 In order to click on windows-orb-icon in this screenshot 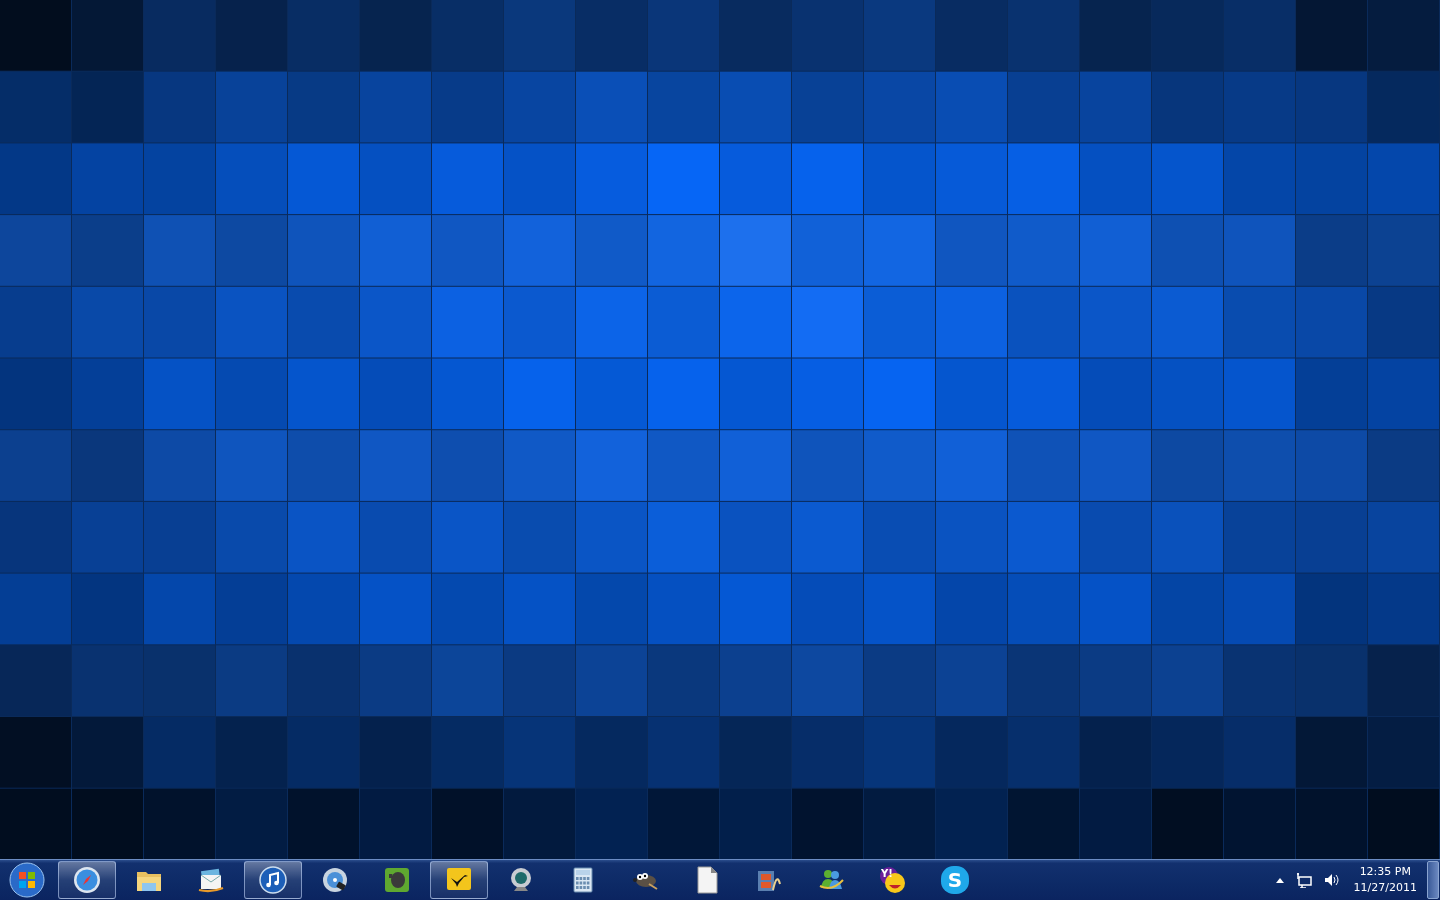, I will do `click(27, 880)`.